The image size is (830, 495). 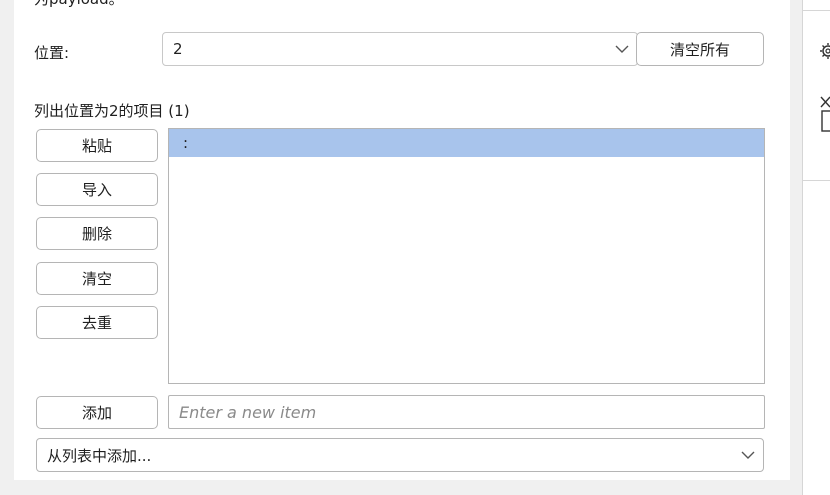 I want to click on right-side-rail, so click(x=816, y=247).